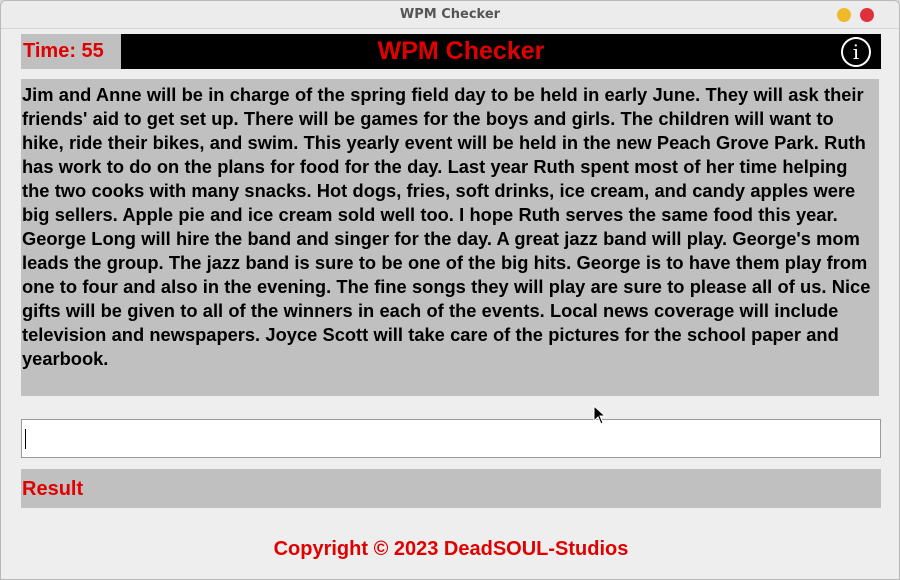 The height and width of the screenshot is (580, 900). I want to click on app-title: WPM Checker, so click(461, 51).